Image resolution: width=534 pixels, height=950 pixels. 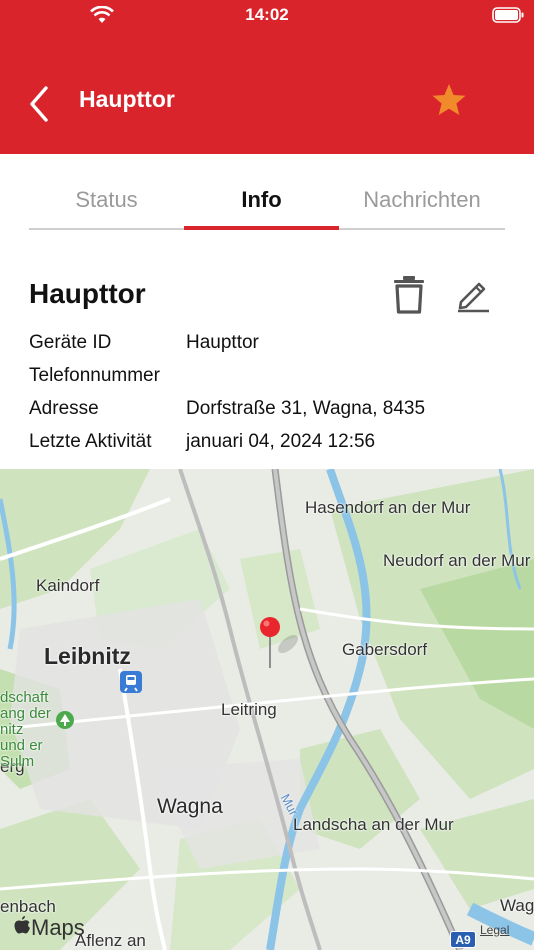 I want to click on tab-bar: Status Info Nachrichten, so click(x=267, y=205).